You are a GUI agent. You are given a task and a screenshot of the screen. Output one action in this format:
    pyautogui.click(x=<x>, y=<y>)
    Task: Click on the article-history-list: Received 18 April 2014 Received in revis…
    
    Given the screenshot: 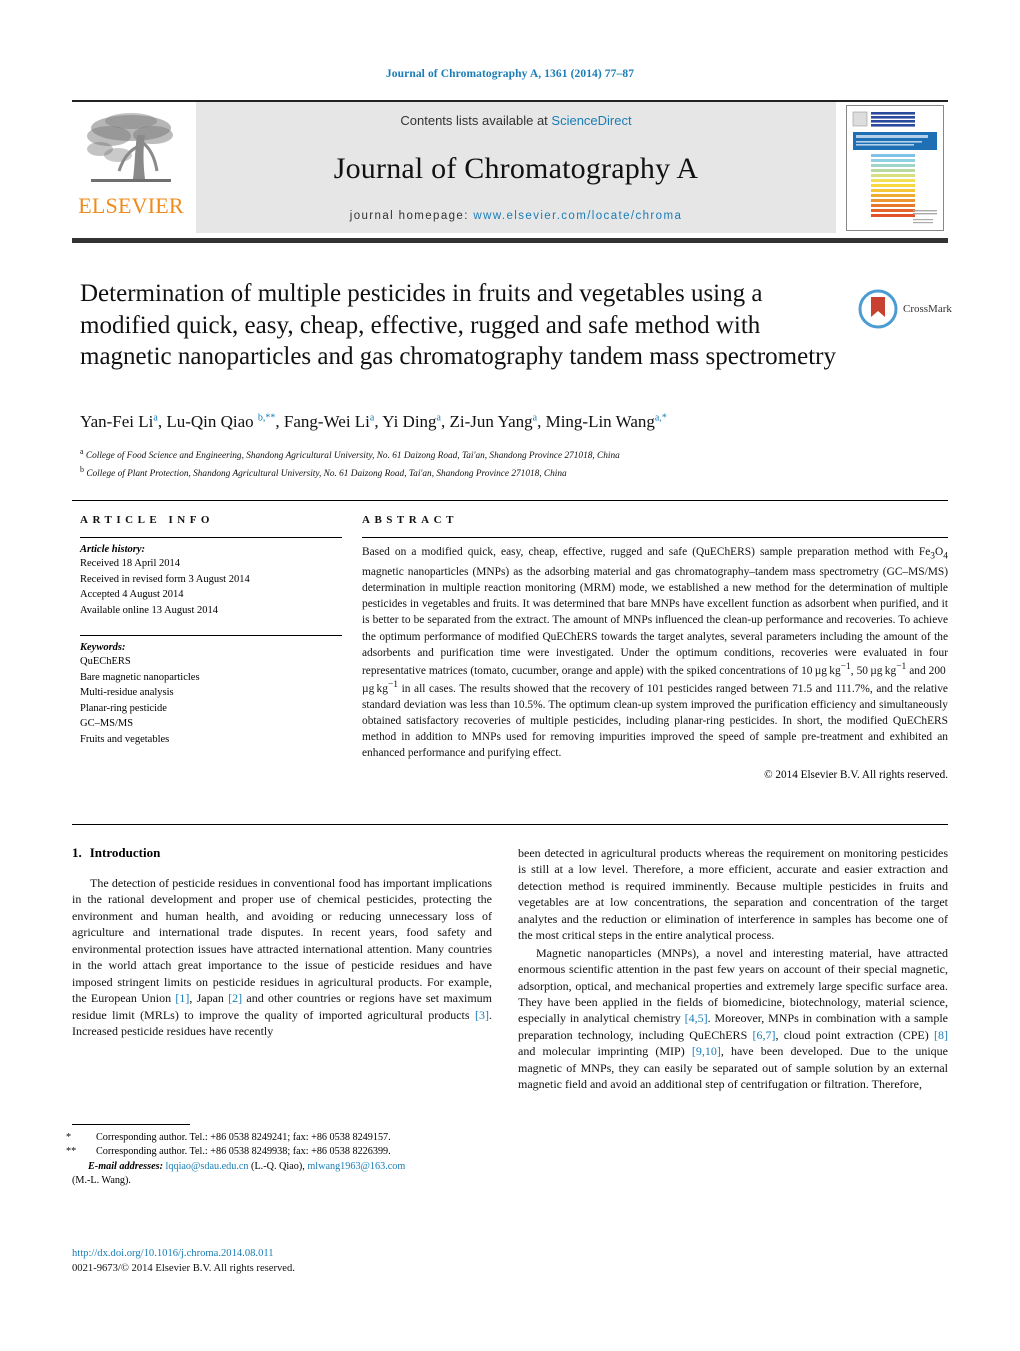 What is the action you would take?
    pyautogui.click(x=211, y=587)
    